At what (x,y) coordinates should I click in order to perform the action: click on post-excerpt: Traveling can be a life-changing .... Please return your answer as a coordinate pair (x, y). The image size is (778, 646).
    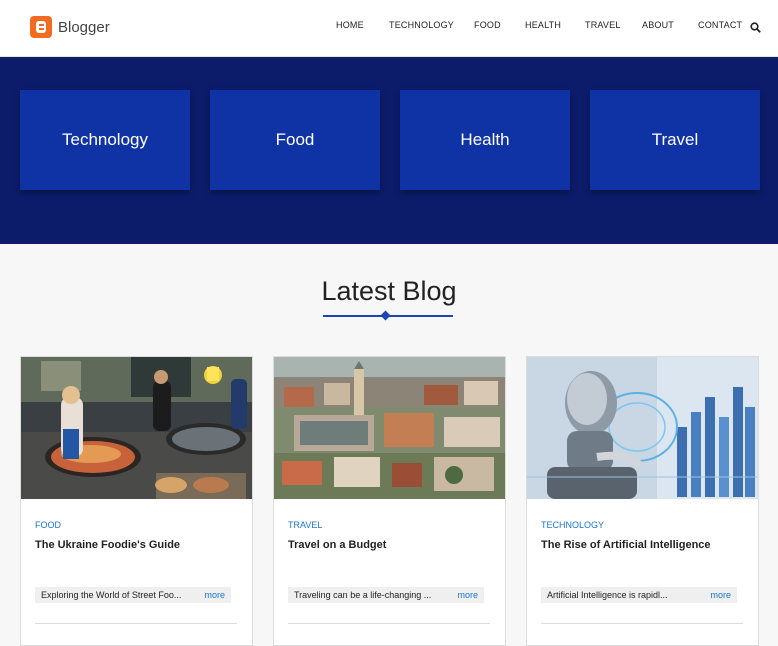
    Looking at the image, I should click on (363, 595).